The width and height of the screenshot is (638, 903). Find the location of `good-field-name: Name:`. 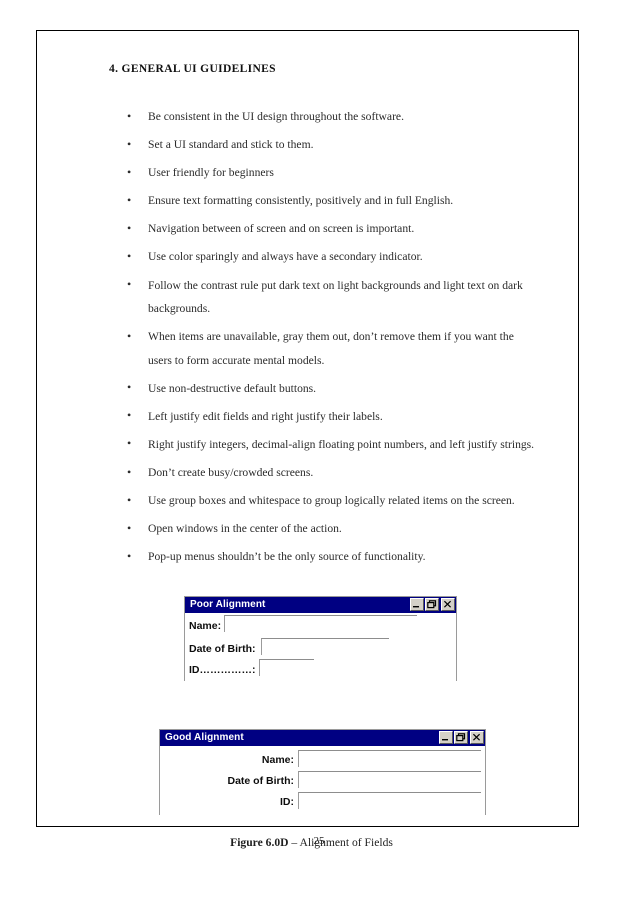

good-field-name: Name: is located at coordinates (322, 758).